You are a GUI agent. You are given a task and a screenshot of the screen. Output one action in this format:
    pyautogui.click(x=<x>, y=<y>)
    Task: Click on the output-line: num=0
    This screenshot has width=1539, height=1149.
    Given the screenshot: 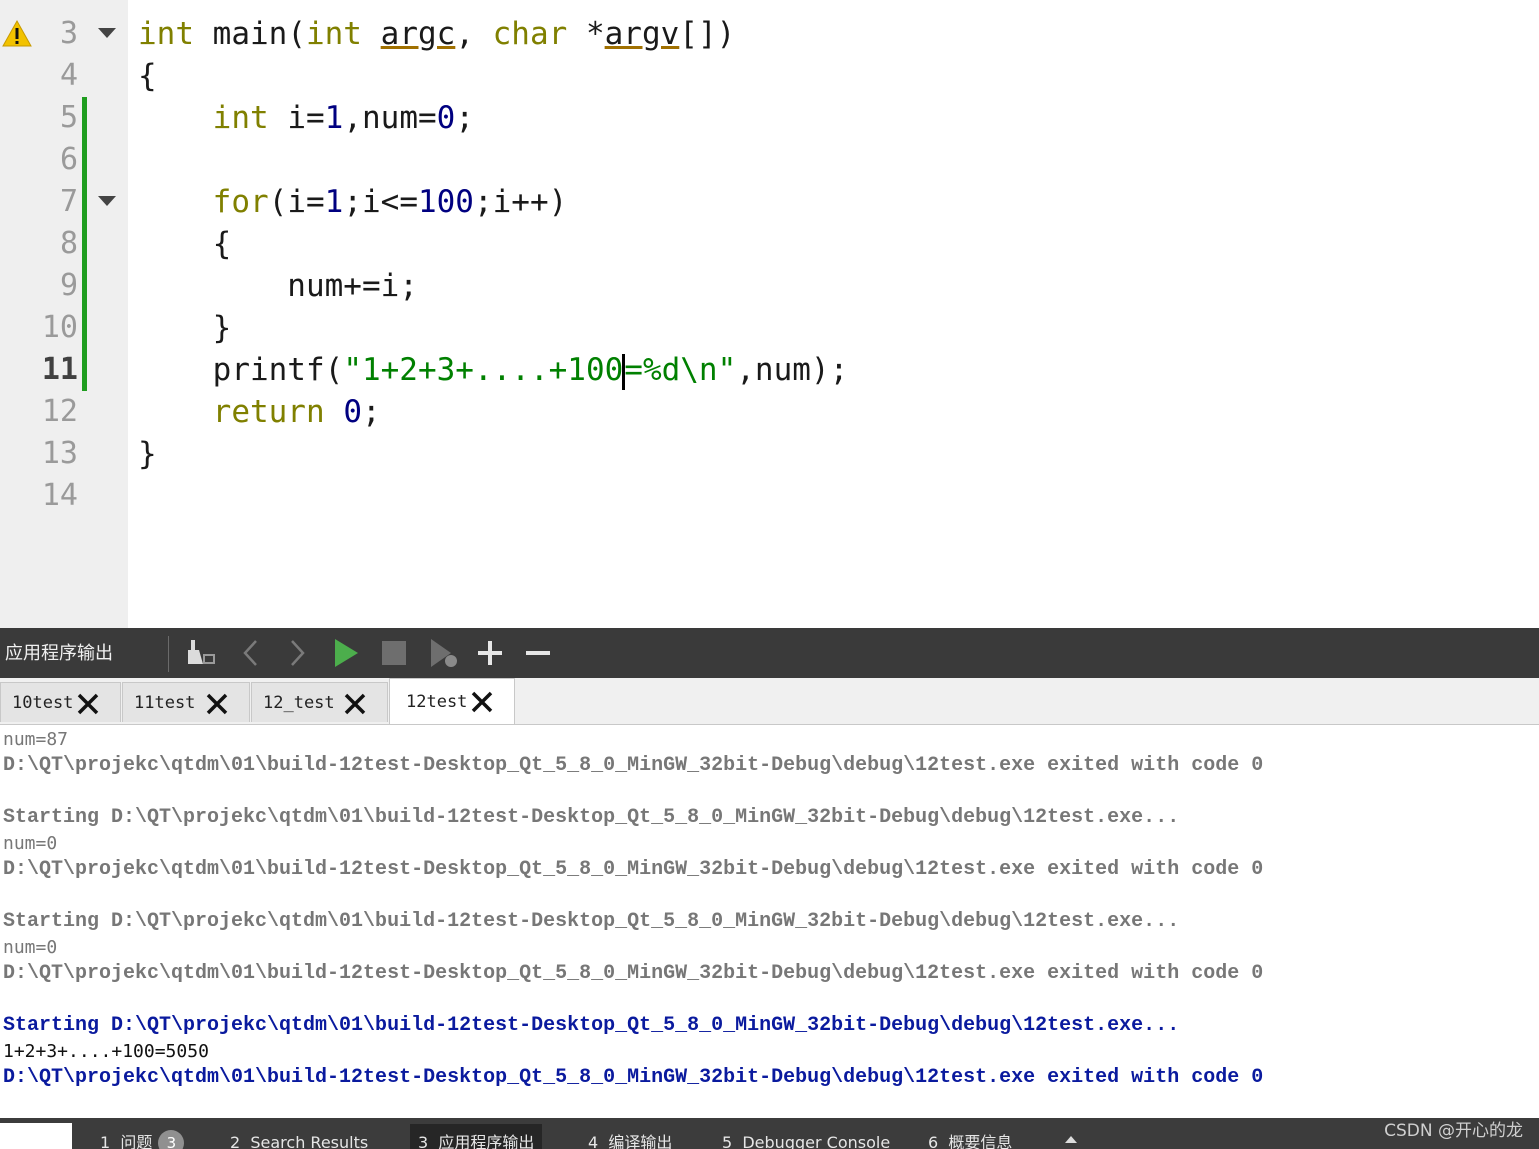 What is the action you would take?
    pyautogui.click(x=30, y=843)
    